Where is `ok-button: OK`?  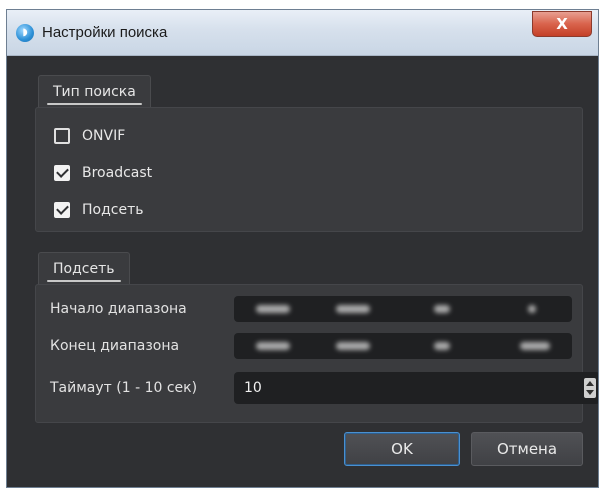 ok-button: OK is located at coordinates (402, 449).